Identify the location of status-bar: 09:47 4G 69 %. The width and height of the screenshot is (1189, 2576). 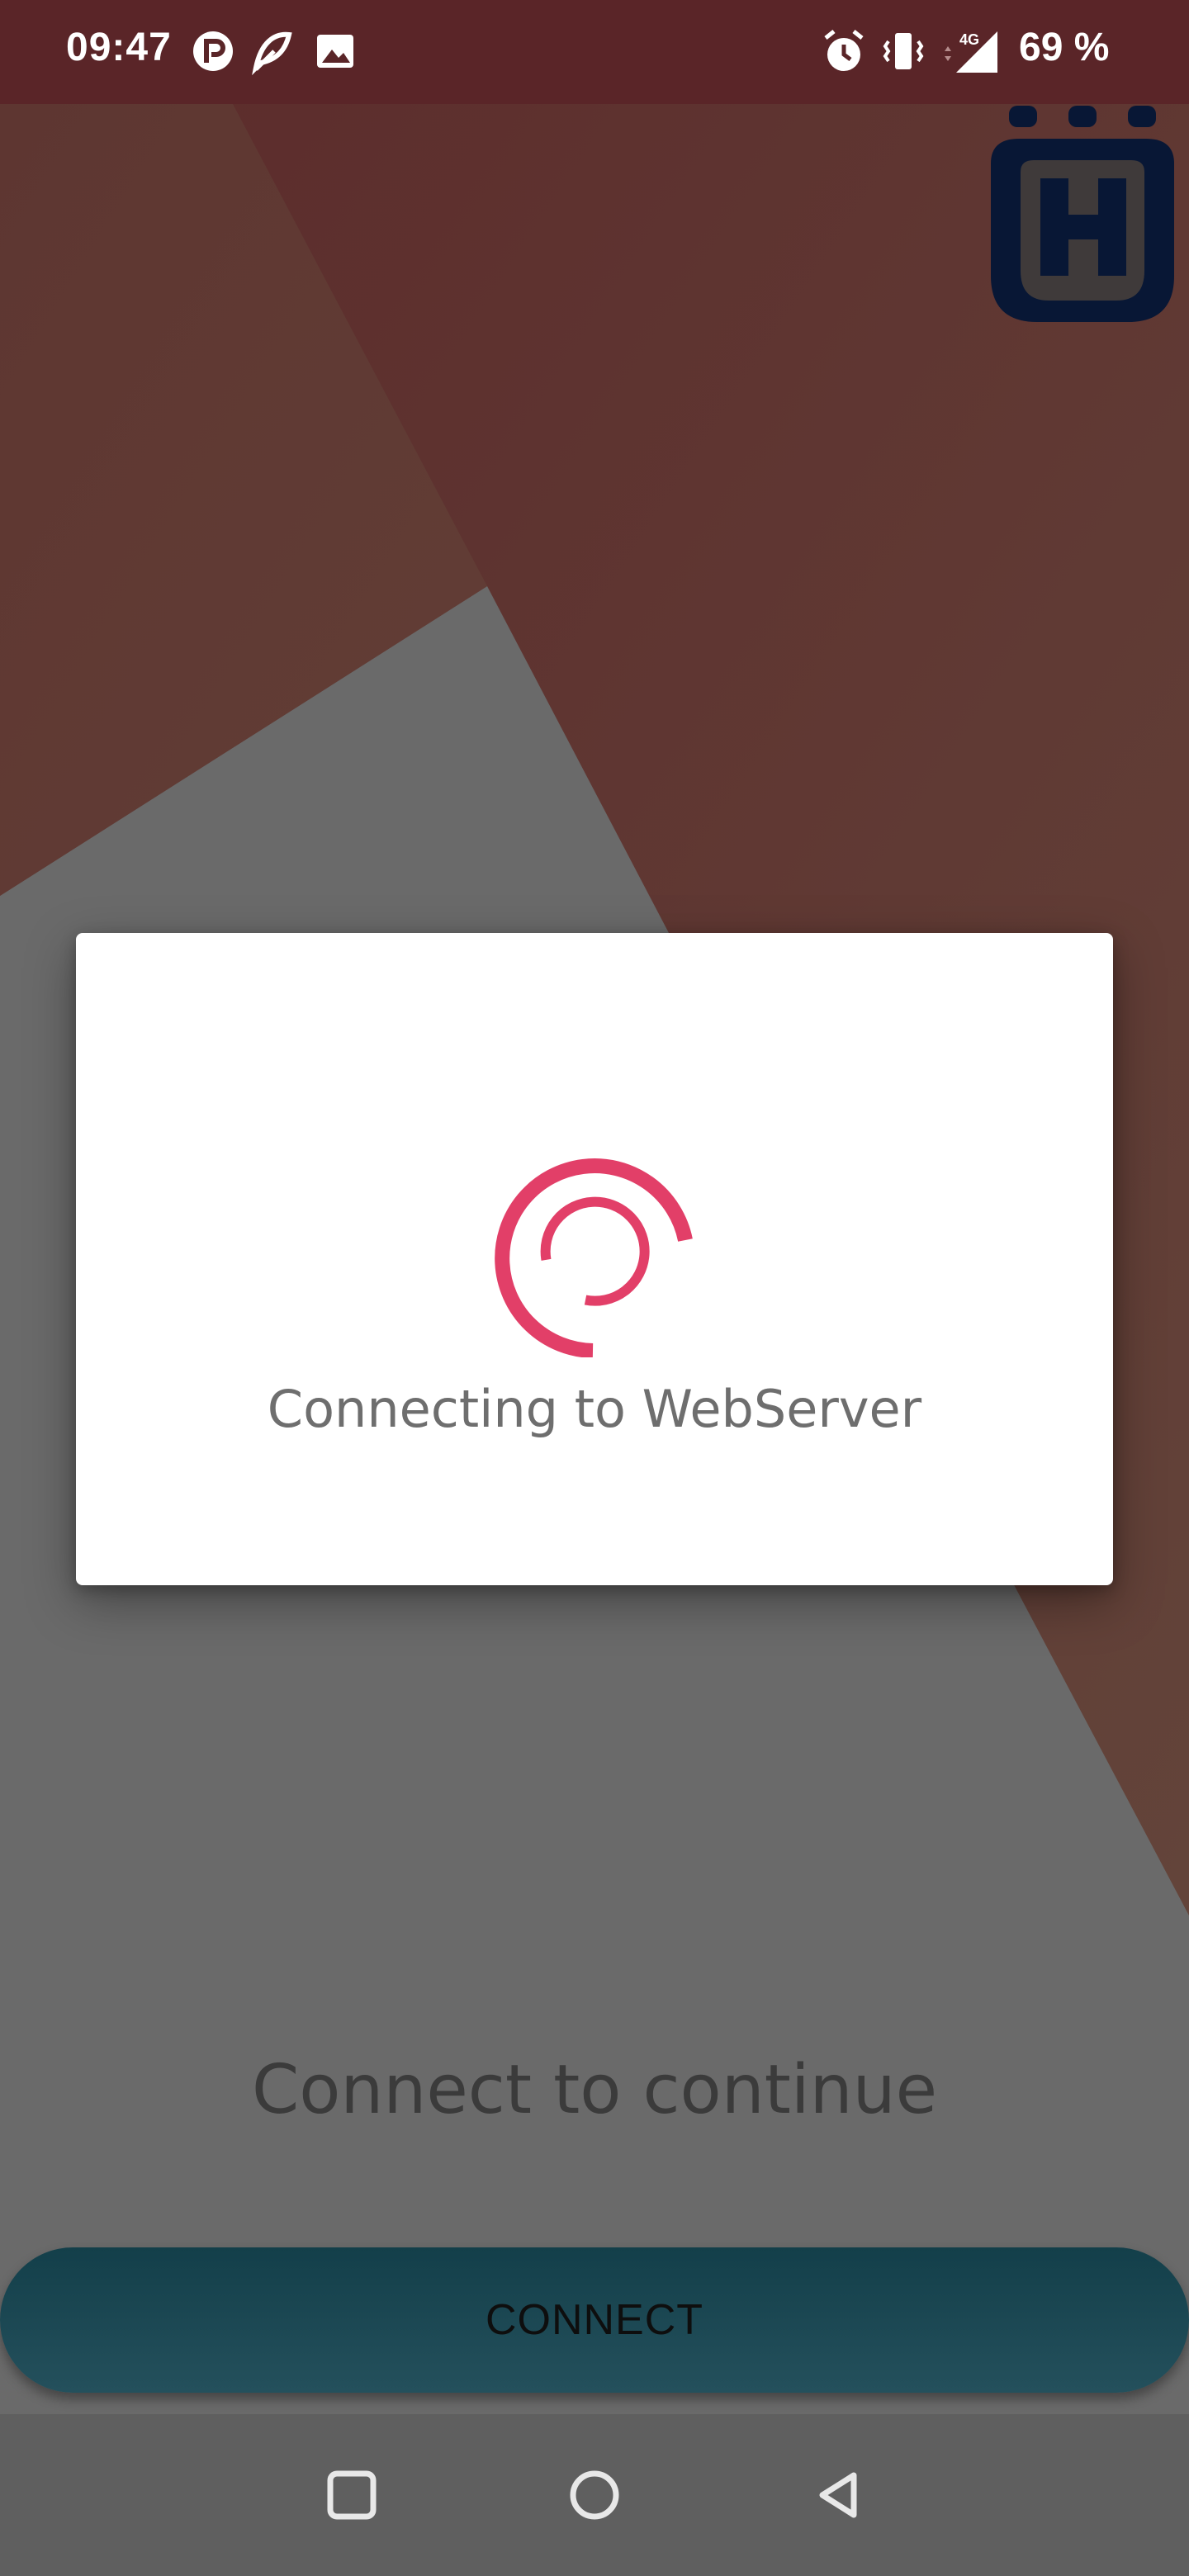
(594, 52).